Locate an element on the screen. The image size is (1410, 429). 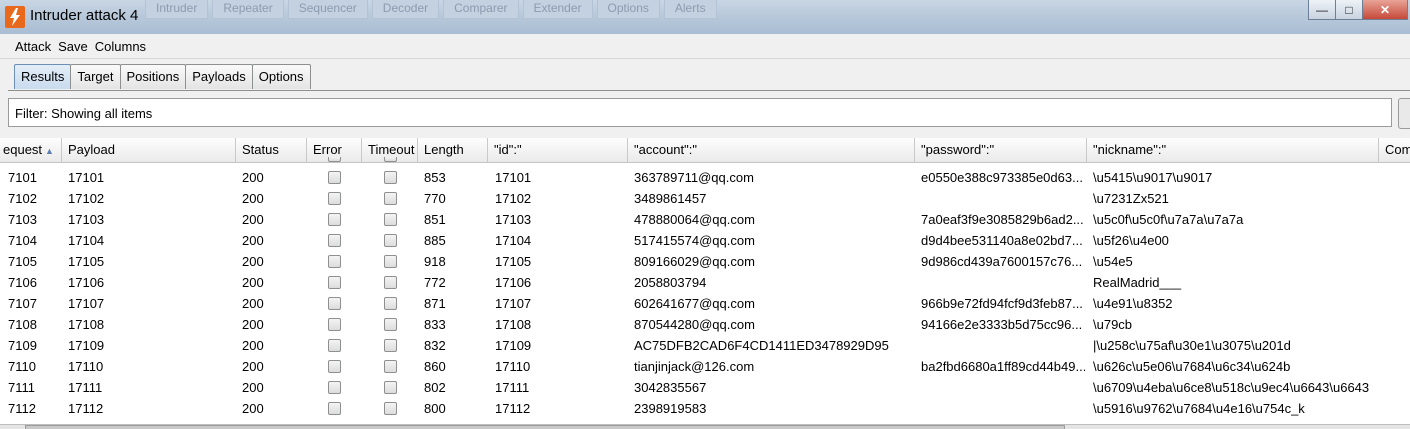
cell-payload: 17102 is located at coordinates (86, 198).